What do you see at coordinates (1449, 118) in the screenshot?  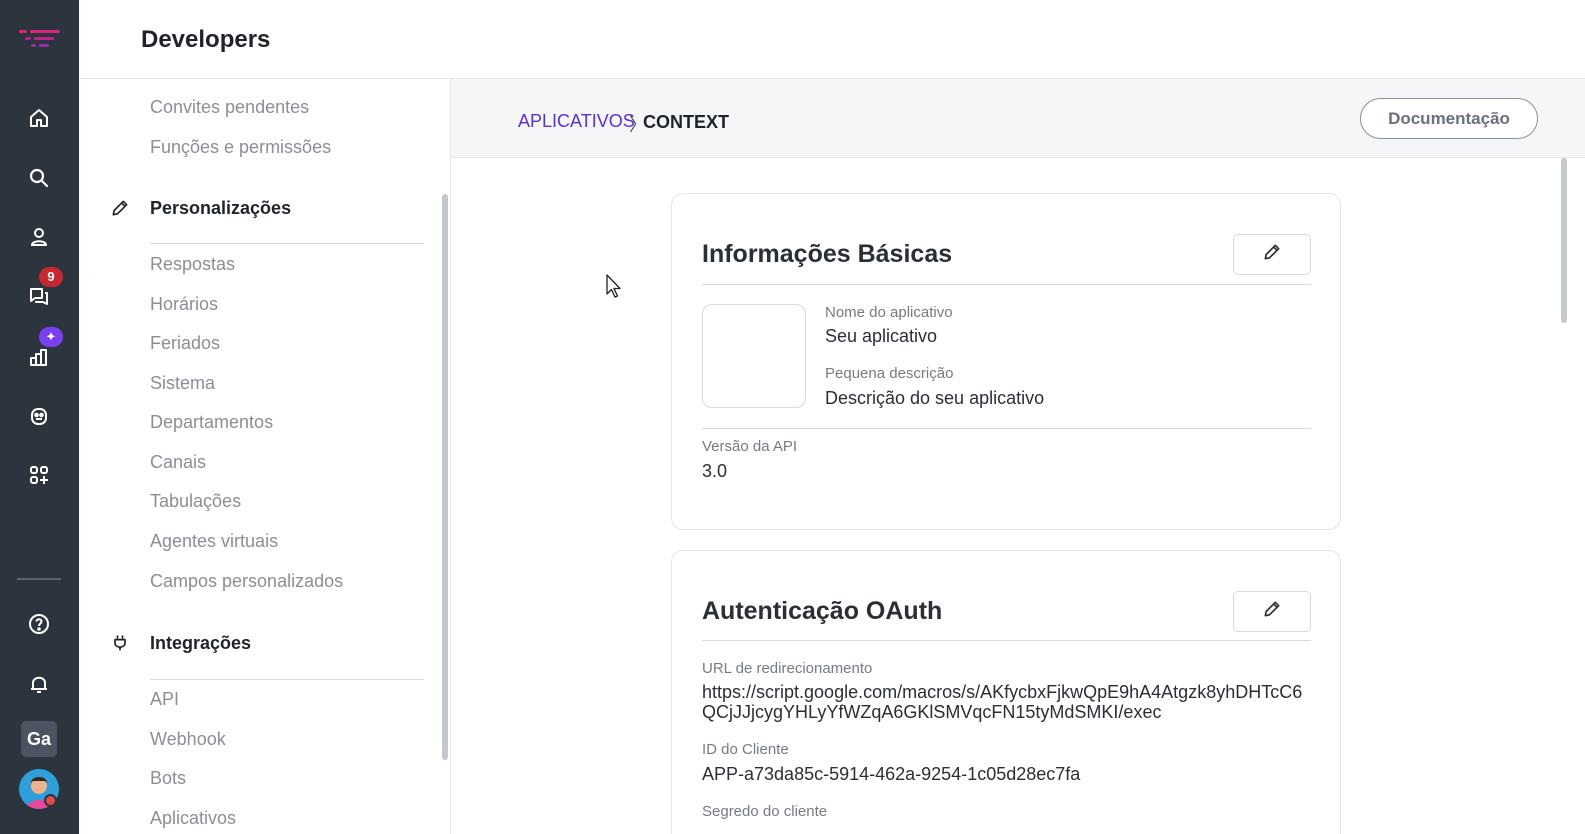 I see `documentation-button: Documentação` at bounding box center [1449, 118].